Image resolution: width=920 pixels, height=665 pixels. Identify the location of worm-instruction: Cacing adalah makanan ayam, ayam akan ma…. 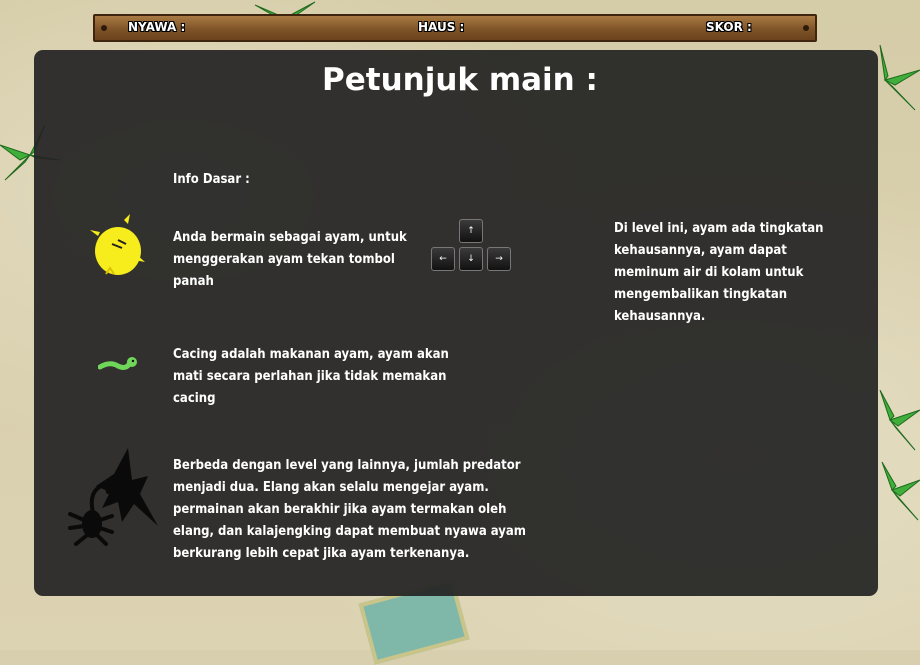
(311, 376).